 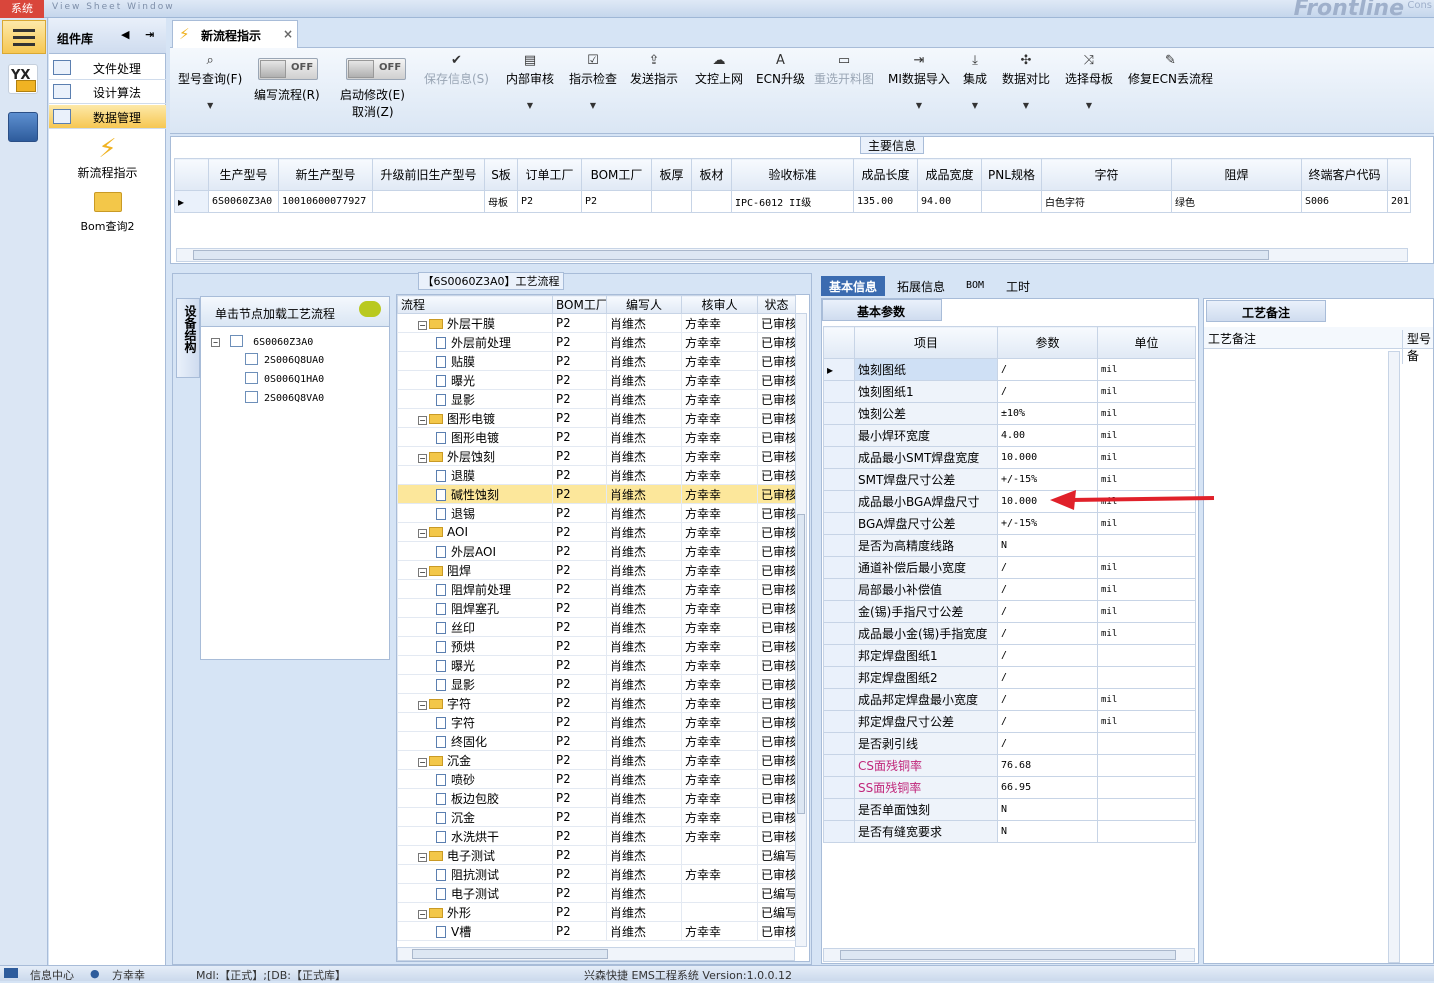 I want to click on tab-basic-info: 基本信息, so click(x=853, y=286).